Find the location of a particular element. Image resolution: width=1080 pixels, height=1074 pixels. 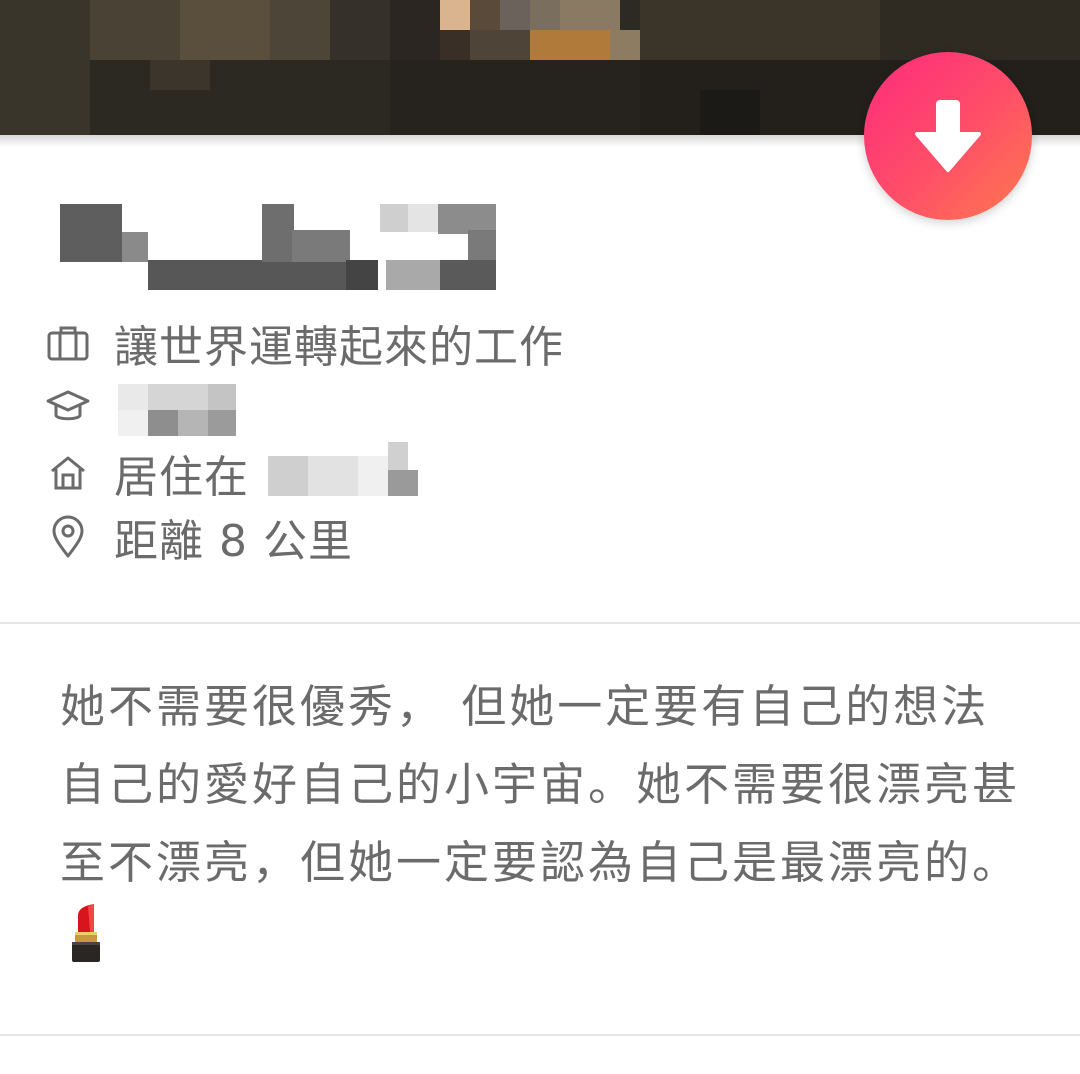

location-redacted is located at coordinates (343, 470).